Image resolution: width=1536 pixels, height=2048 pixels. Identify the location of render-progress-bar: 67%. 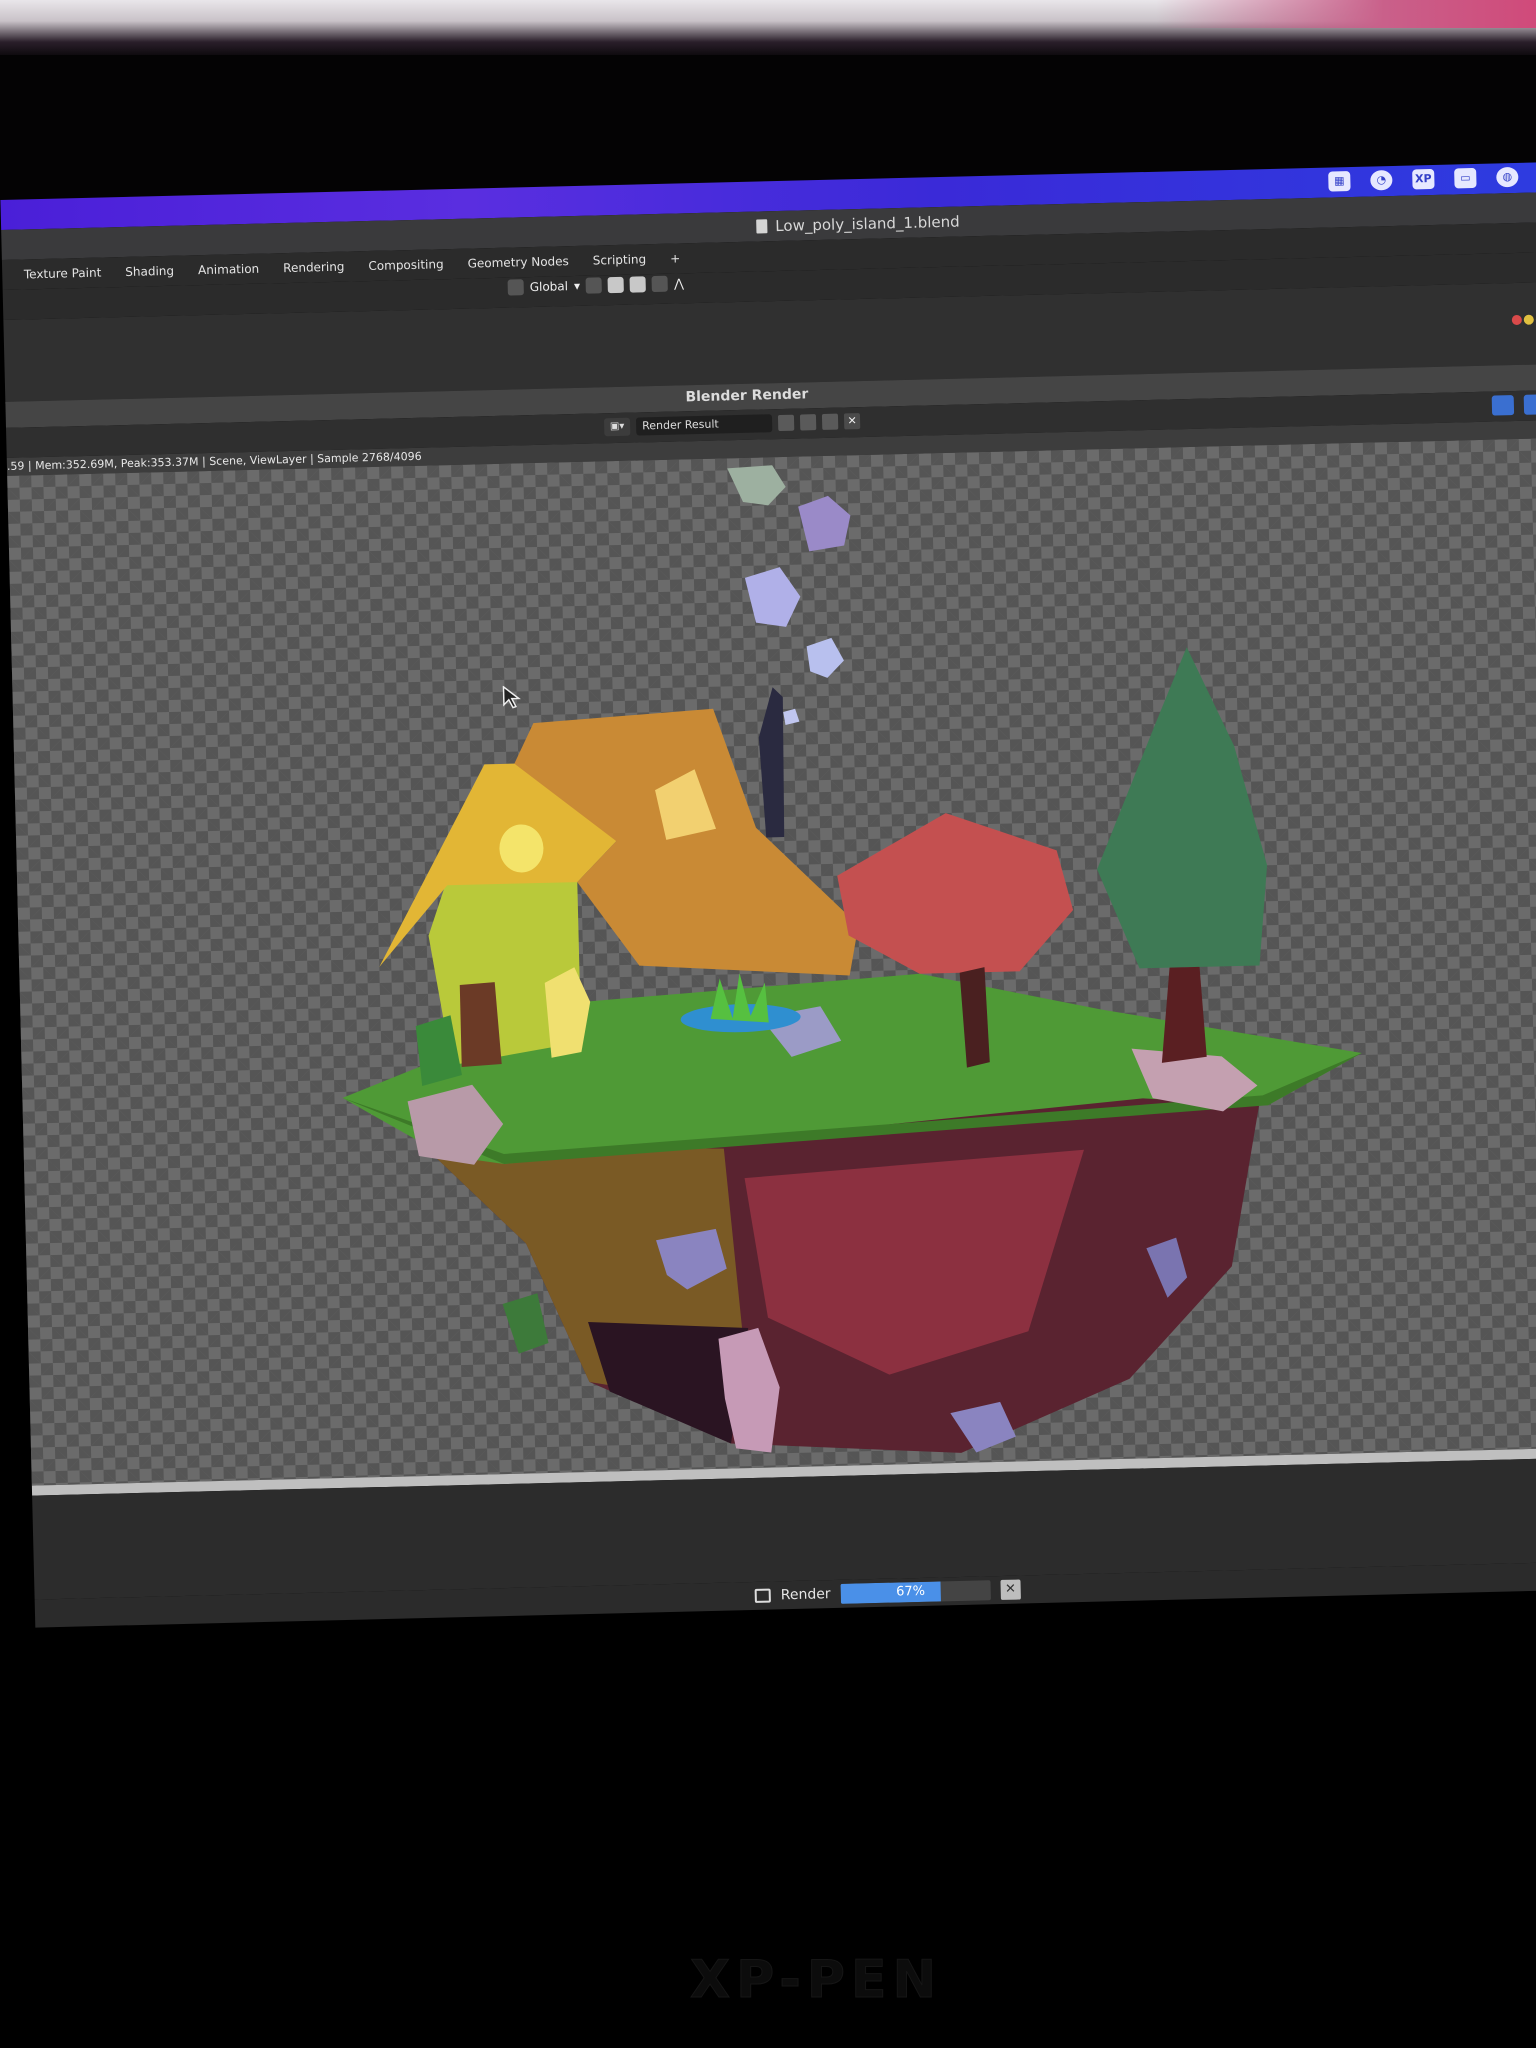
(915, 1592).